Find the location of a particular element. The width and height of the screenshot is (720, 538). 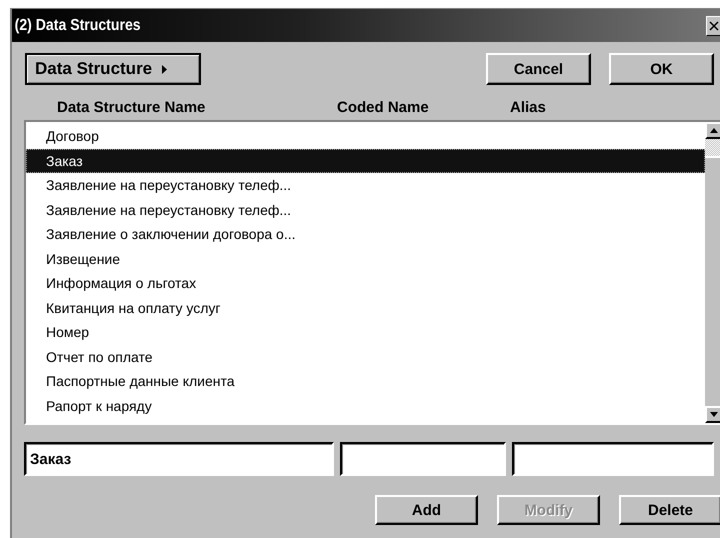

list-item: Информация о льготах is located at coordinates (365, 283).